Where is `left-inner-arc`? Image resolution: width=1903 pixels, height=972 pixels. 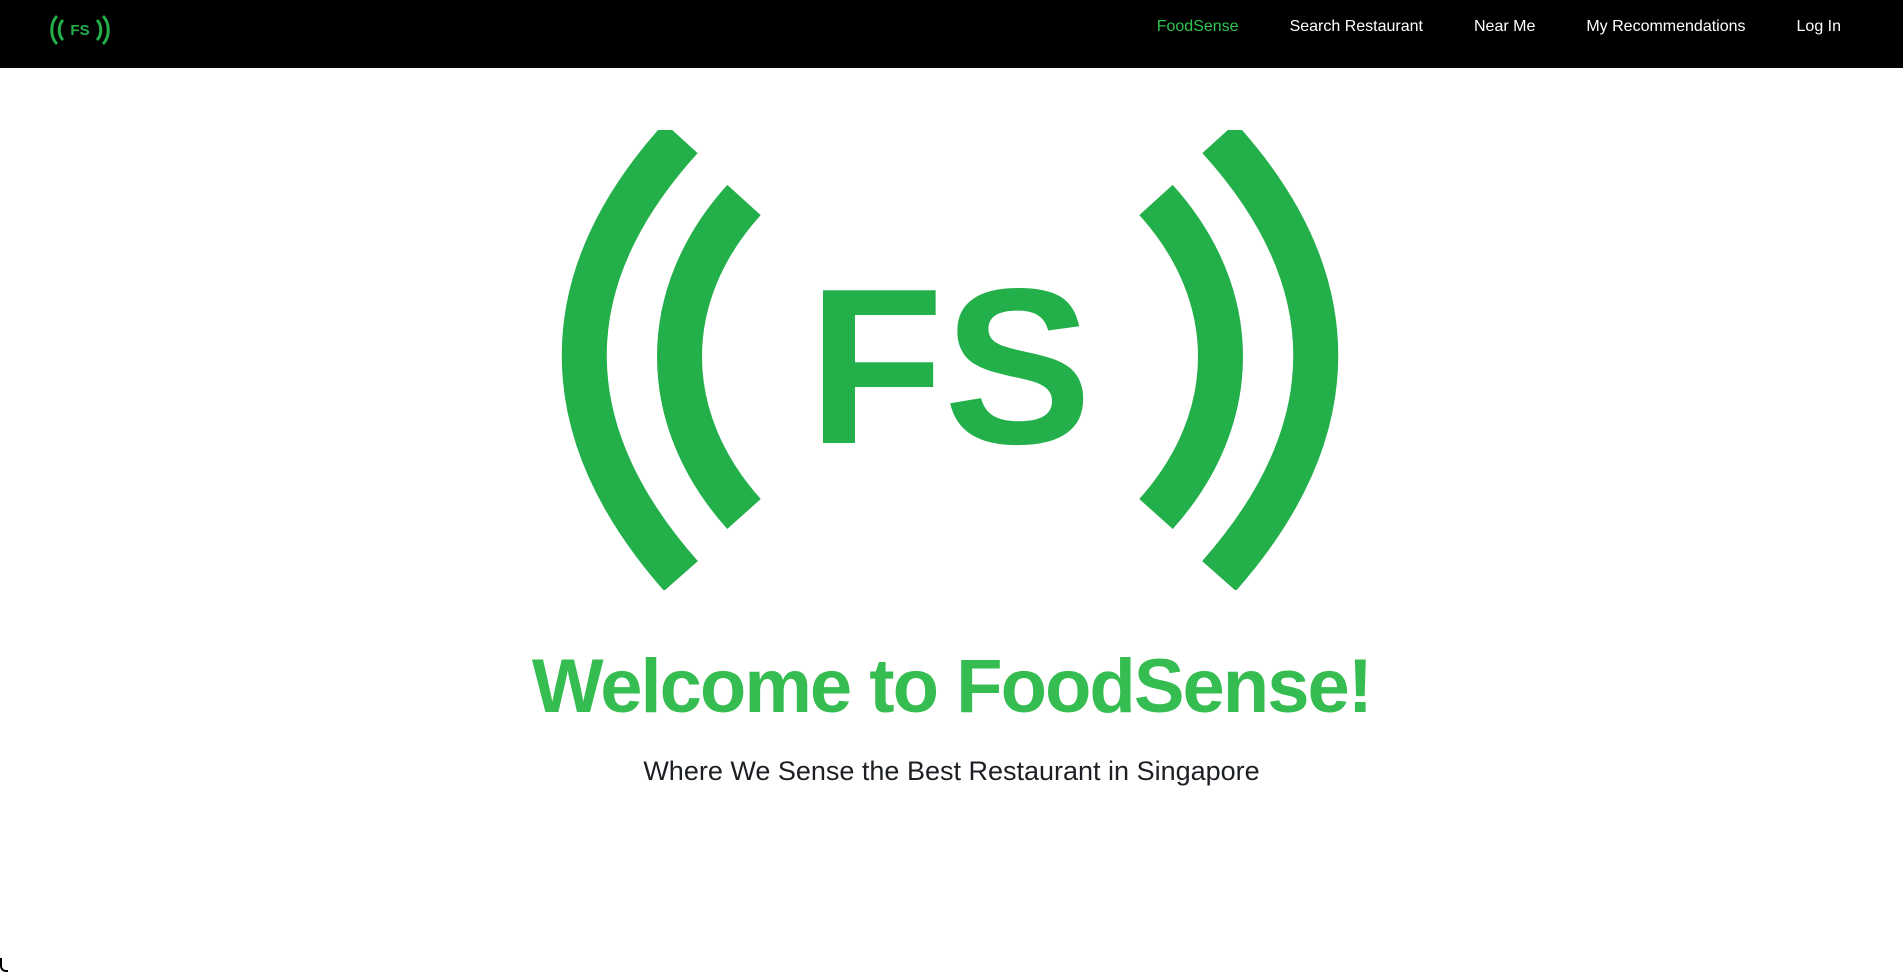 left-inner-arc is located at coordinates (709, 357).